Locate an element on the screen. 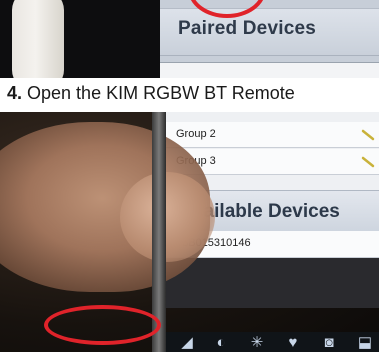 This screenshot has width=379, height=352. phone-screen-top: Paired Devices is located at coordinates (269, 39).